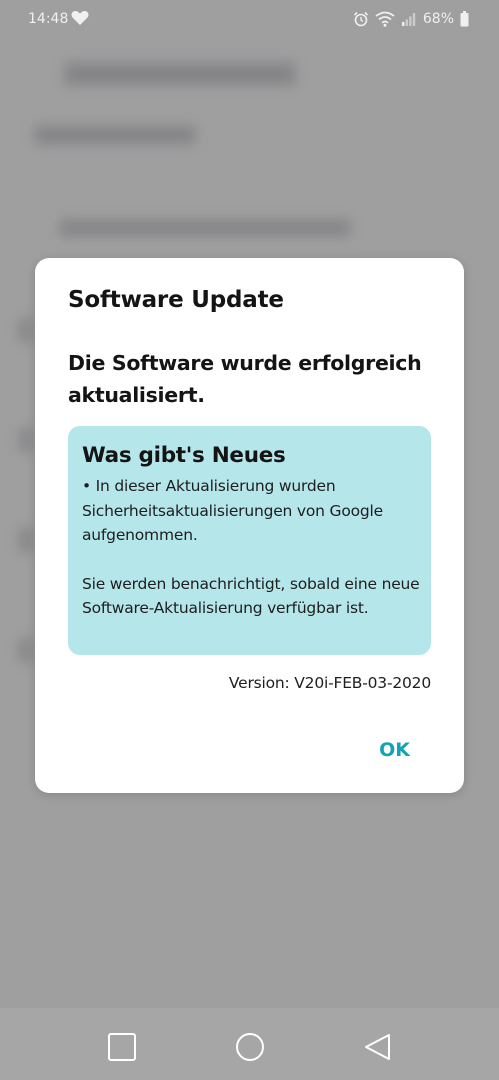 Image resolution: width=499 pixels, height=1080 pixels. I want to click on home-circle-icon, so click(250, 1047).